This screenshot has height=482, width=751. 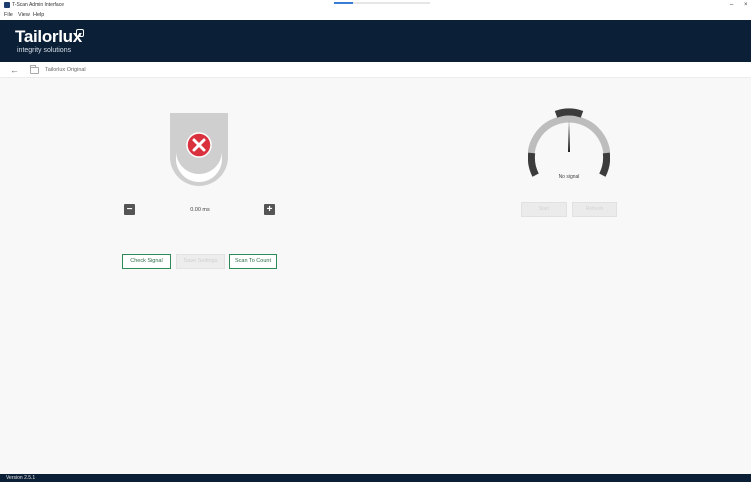 I want to click on window-title: T-Scan Admin Interface, so click(x=38, y=5).